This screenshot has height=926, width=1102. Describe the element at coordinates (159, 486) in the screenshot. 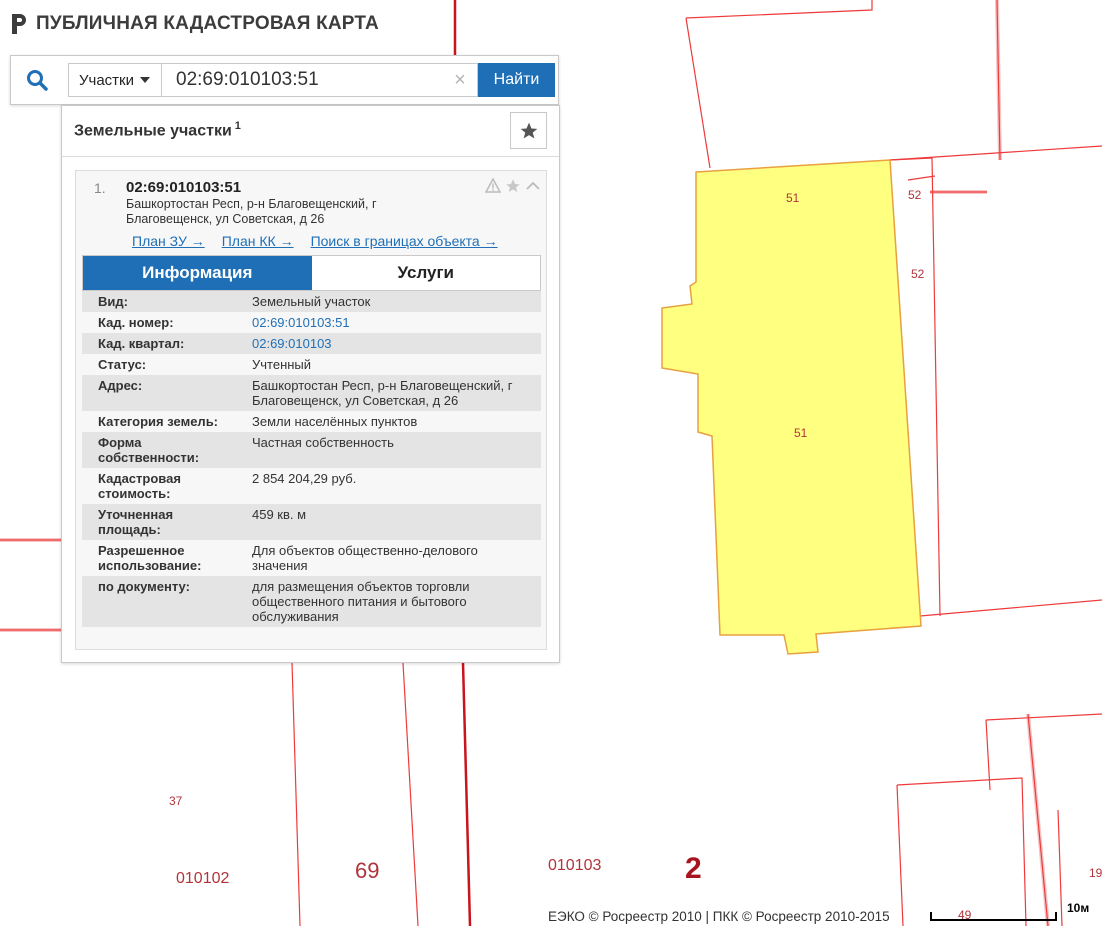

I see `info-key: Кадастровая стоимость:` at that location.